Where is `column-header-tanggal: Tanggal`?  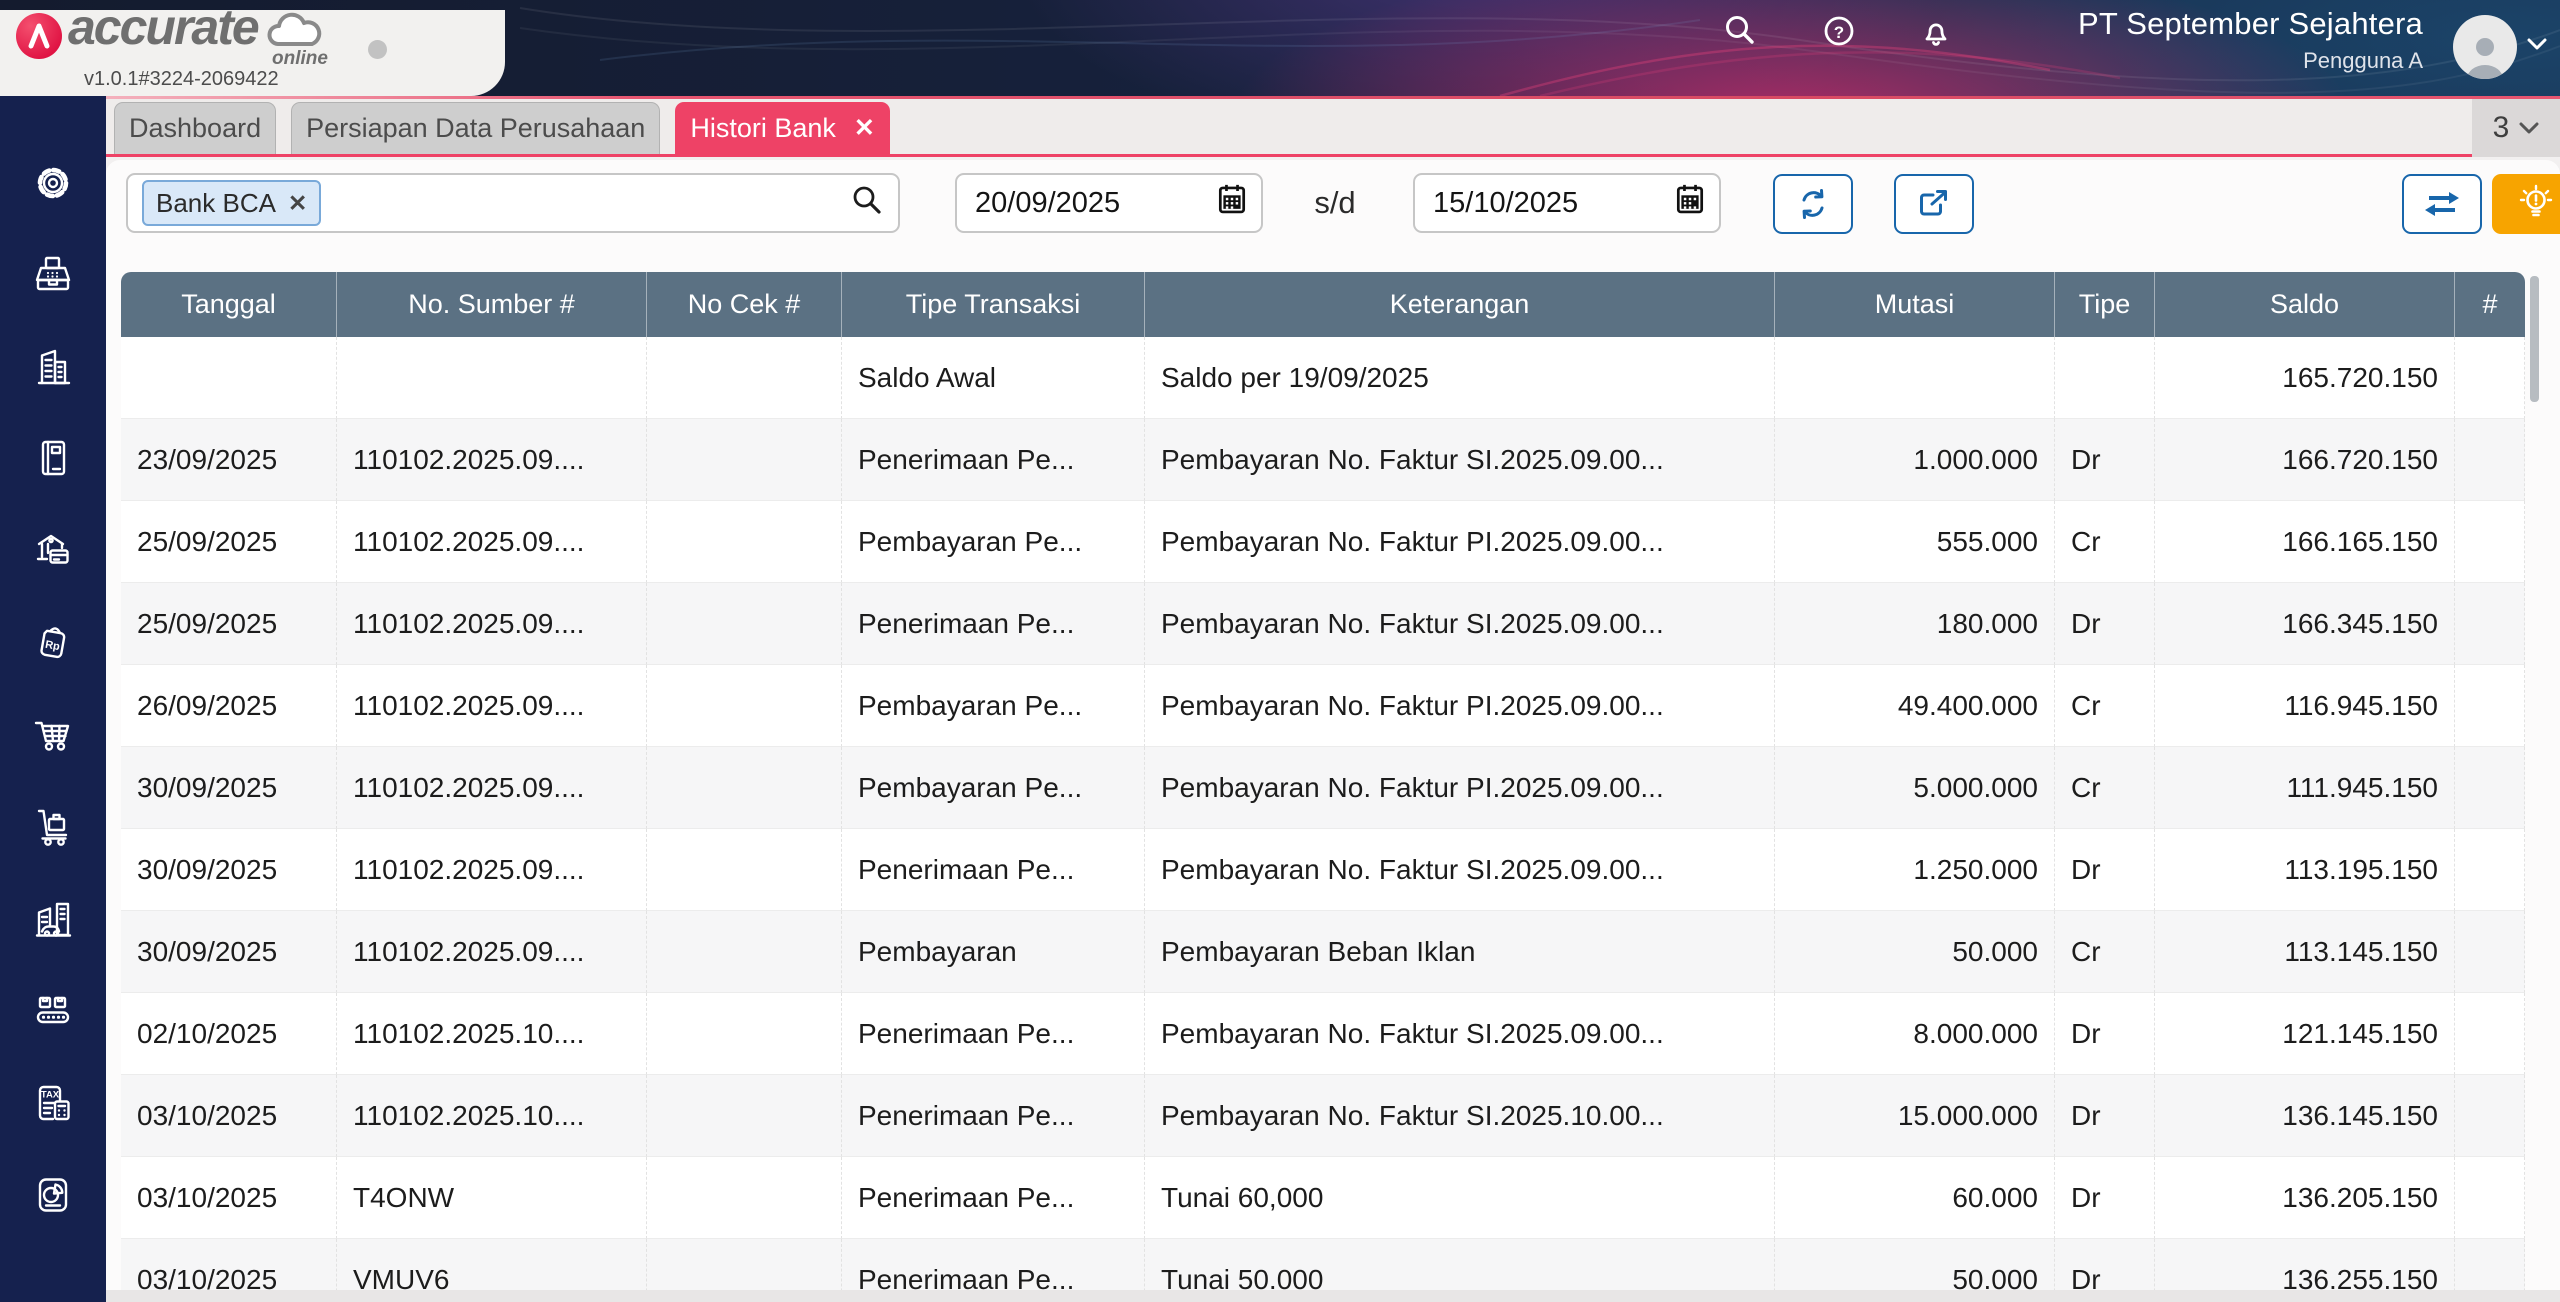
column-header-tanggal: Tanggal is located at coordinates (229, 304).